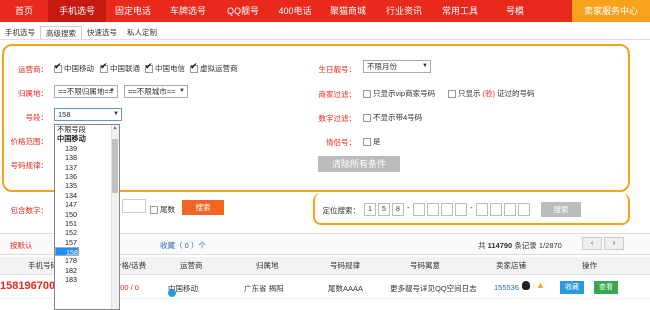 Image resolution: width=650 pixels, height=310 pixels. Describe the element at coordinates (87, 185) in the screenshot. I see `dropdown-option: 135` at that location.